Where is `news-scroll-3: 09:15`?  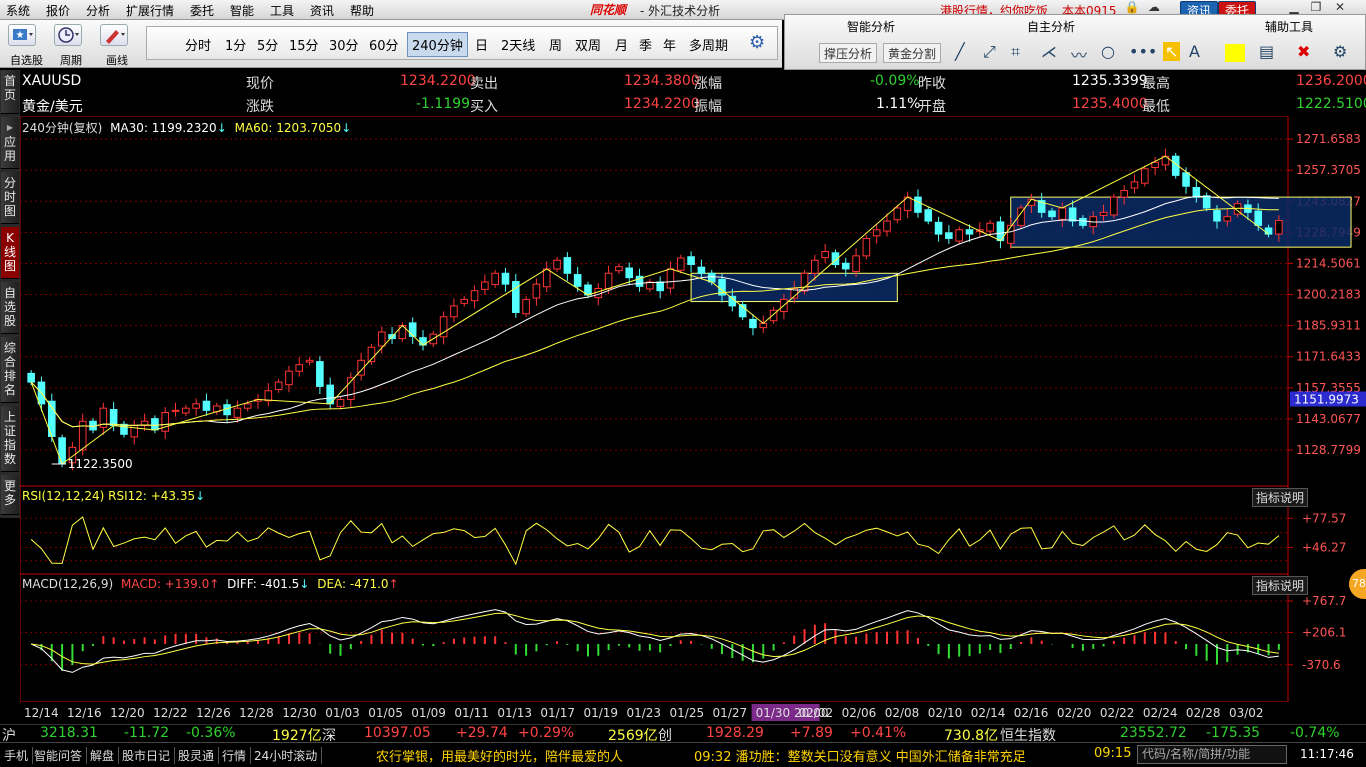 news-scroll-3: 09:15 is located at coordinates (1112, 753).